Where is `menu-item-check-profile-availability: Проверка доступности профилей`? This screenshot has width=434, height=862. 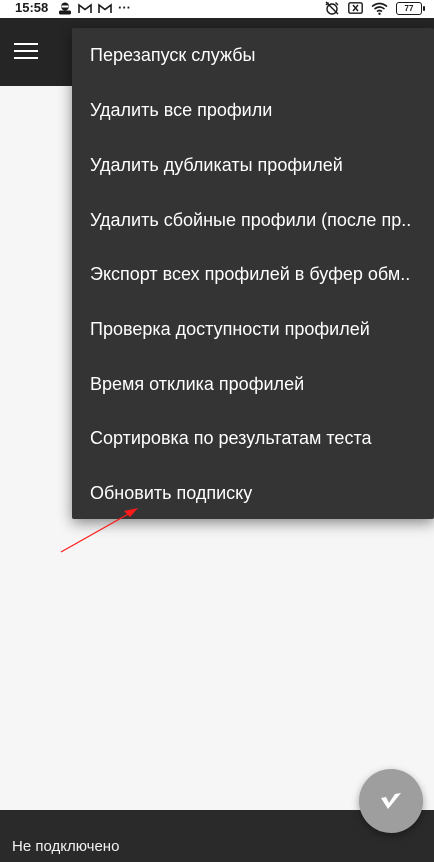 menu-item-check-profile-availability: Проверка доступности профилей is located at coordinates (253, 329).